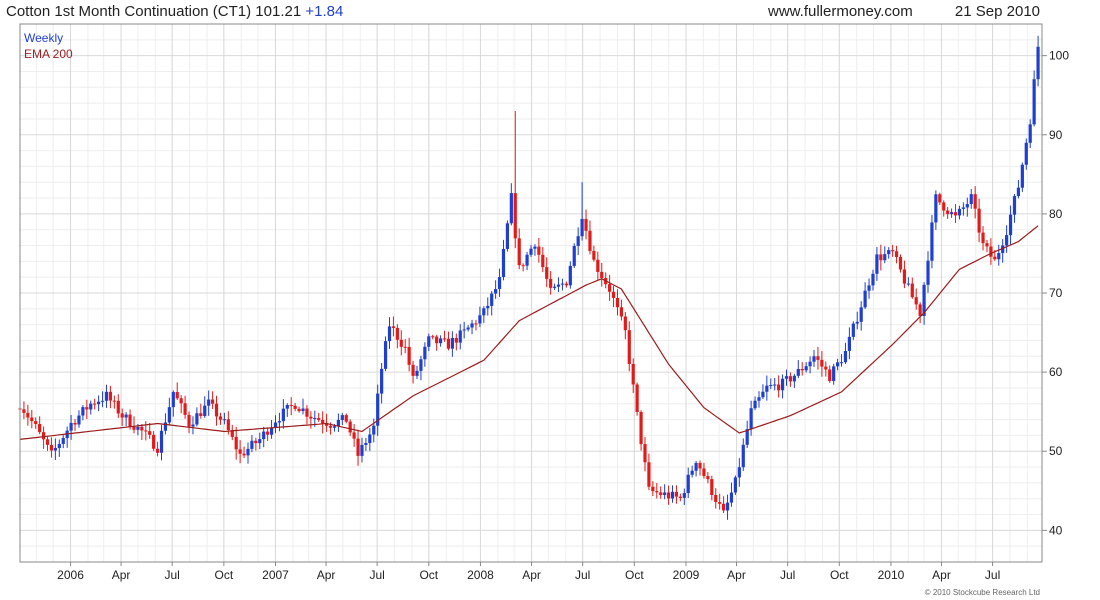 The height and width of the screenshot is (600, 1100). Describe the element at coordinates (941, 575) in the screenshot. I see `x-tick-label: Apr` at that location.